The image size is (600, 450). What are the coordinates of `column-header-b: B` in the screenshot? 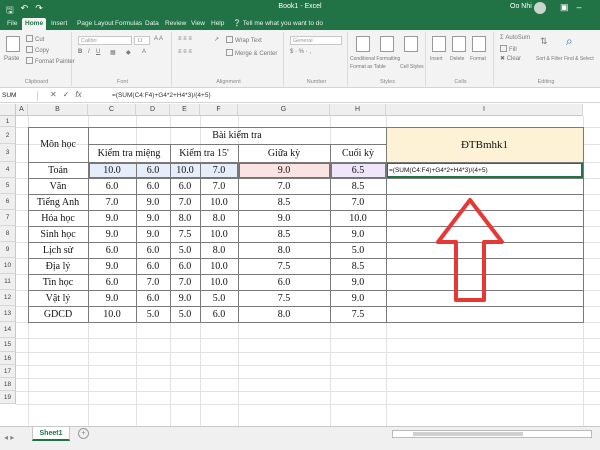 It's located at (58, 110).